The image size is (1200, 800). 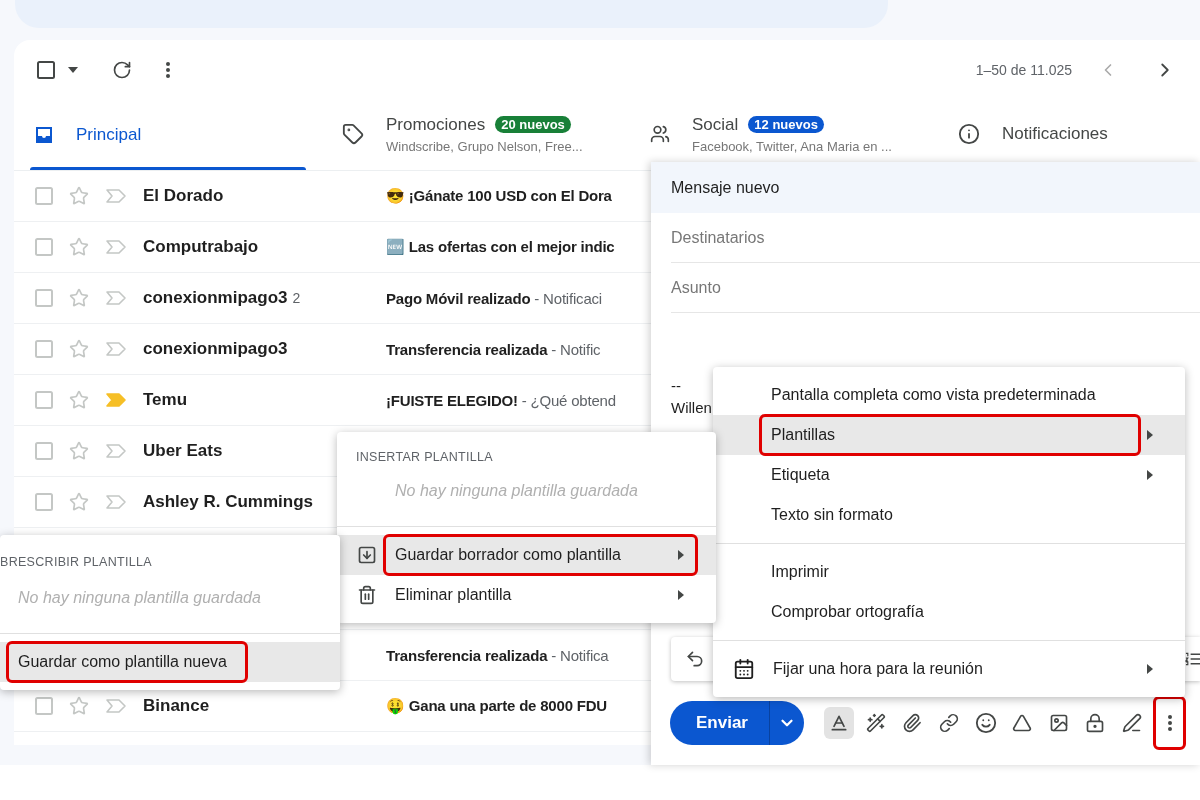 I want to click on menu-heading: INSERTAR PLANTILLA, so click(x=424, y=457).